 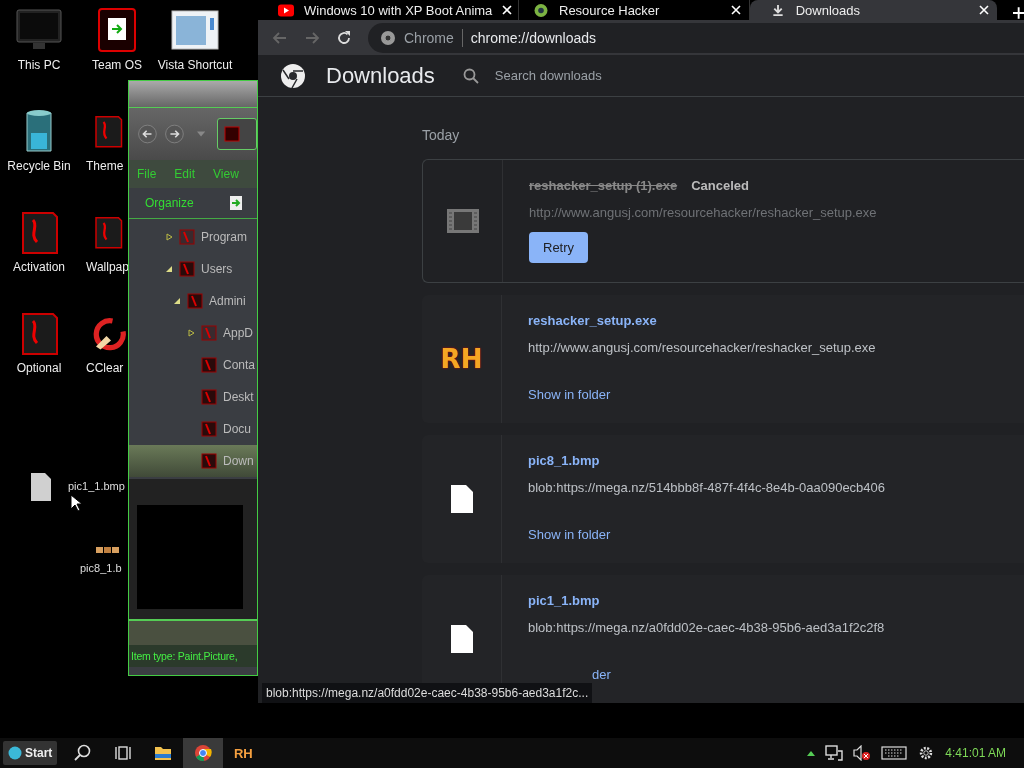 What do you see at coordinates (76, 503) in the screenshot?
I see `cursor-icon` at bounding box center [76, 503].